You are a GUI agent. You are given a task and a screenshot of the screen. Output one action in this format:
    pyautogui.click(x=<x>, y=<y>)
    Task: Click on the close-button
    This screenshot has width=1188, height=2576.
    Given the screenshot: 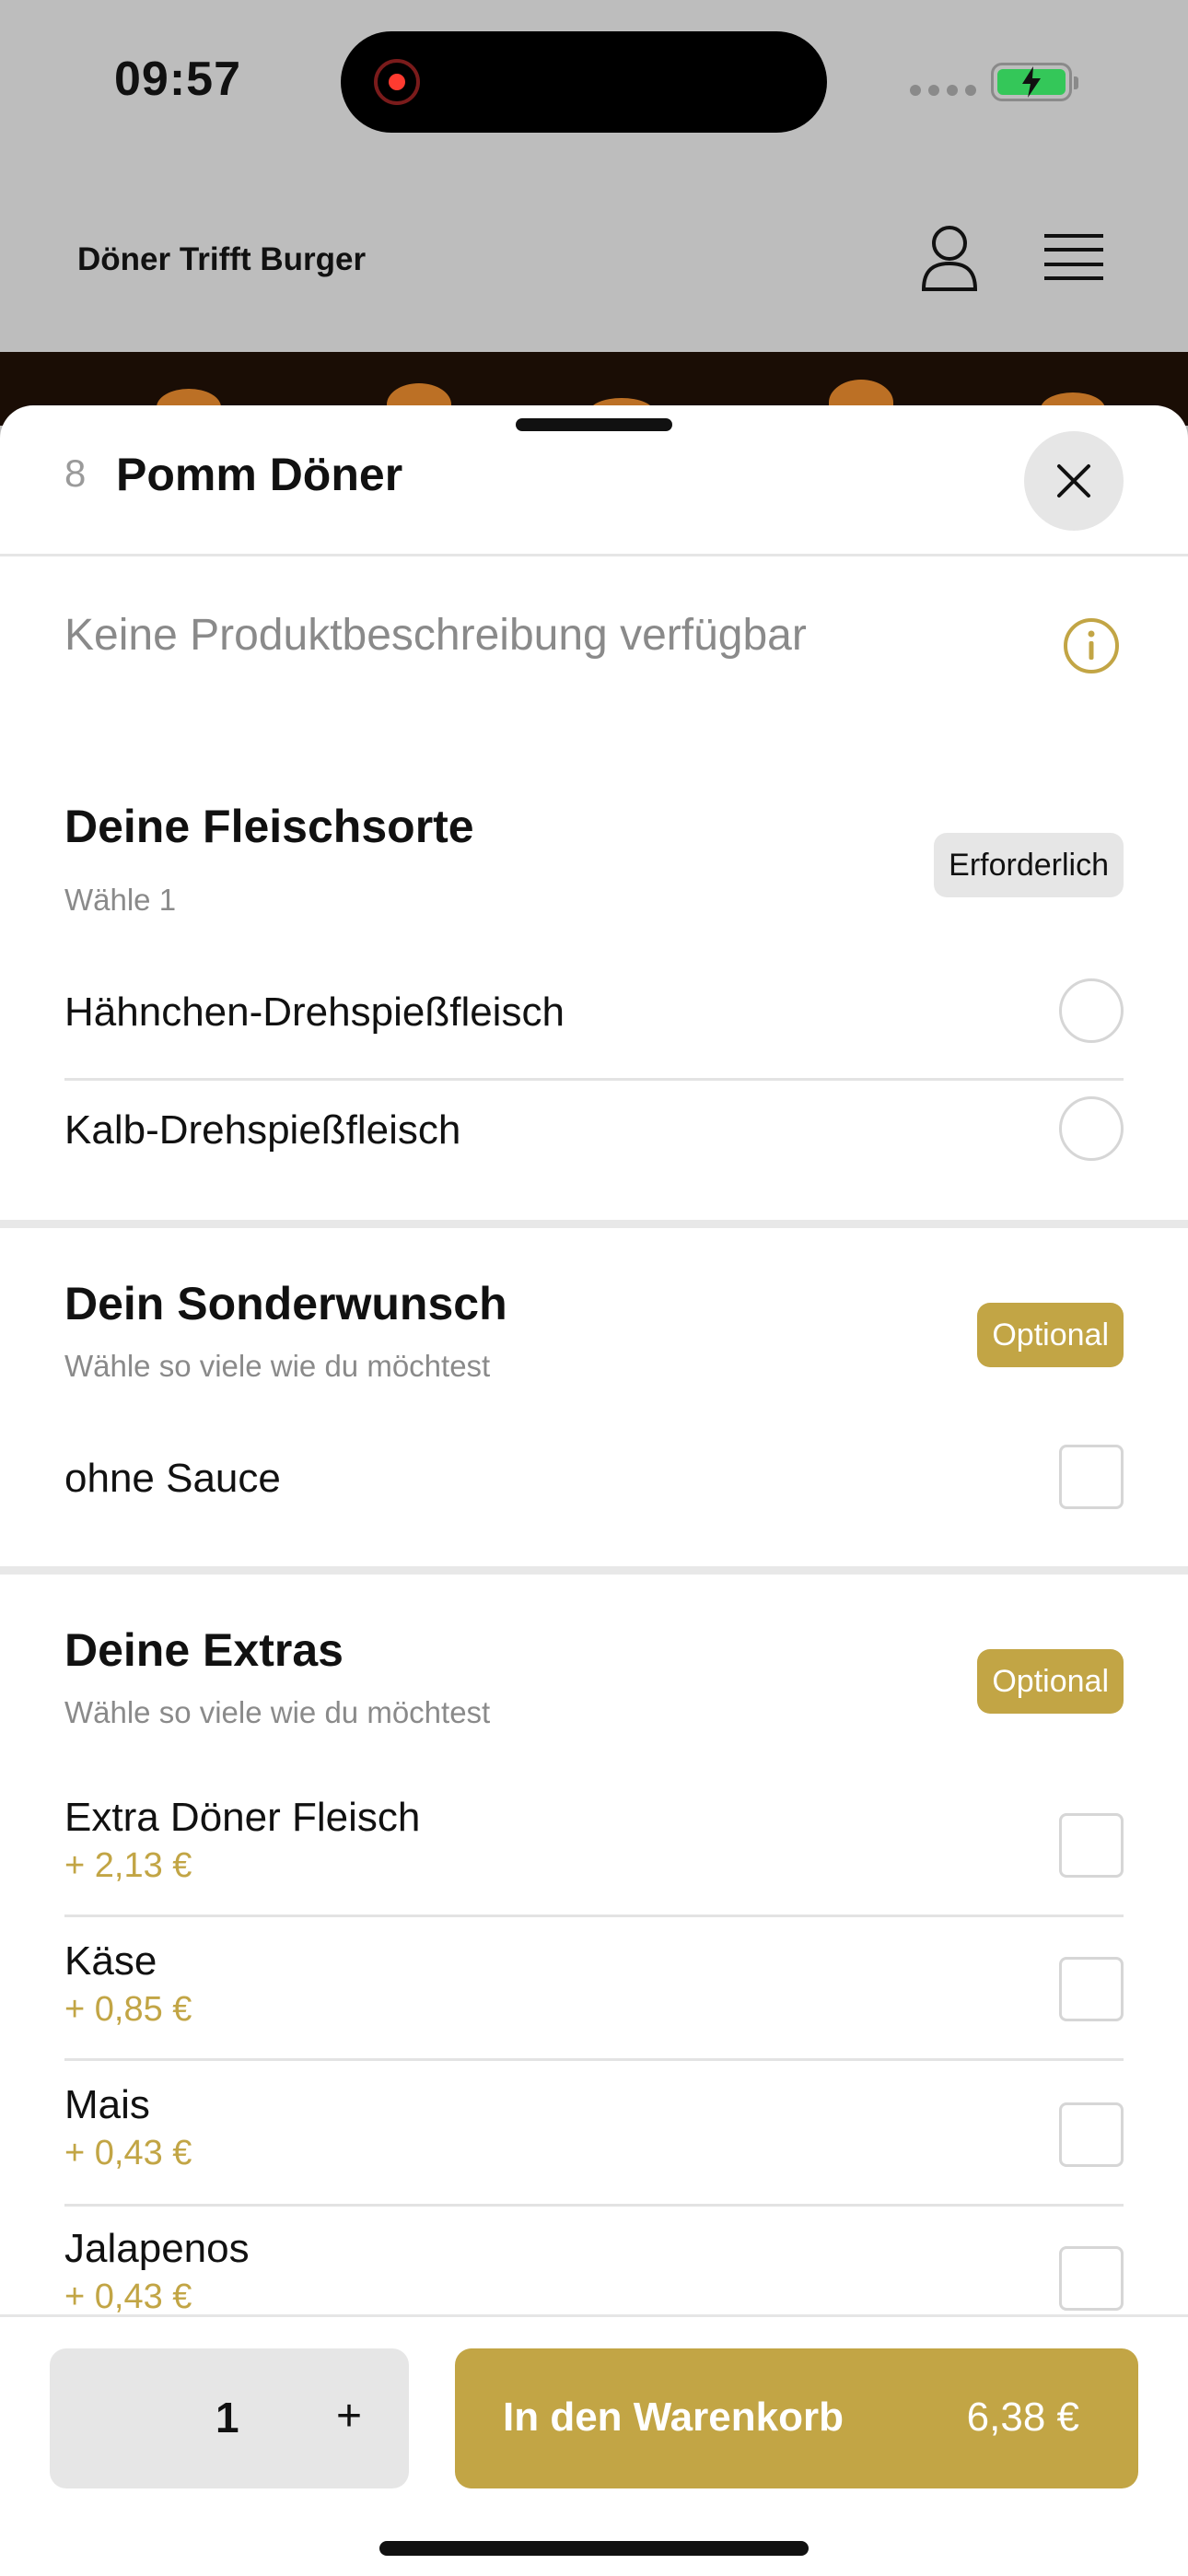 What is the action you would take?
    pyautogui.click(x=1074, y=481)
    